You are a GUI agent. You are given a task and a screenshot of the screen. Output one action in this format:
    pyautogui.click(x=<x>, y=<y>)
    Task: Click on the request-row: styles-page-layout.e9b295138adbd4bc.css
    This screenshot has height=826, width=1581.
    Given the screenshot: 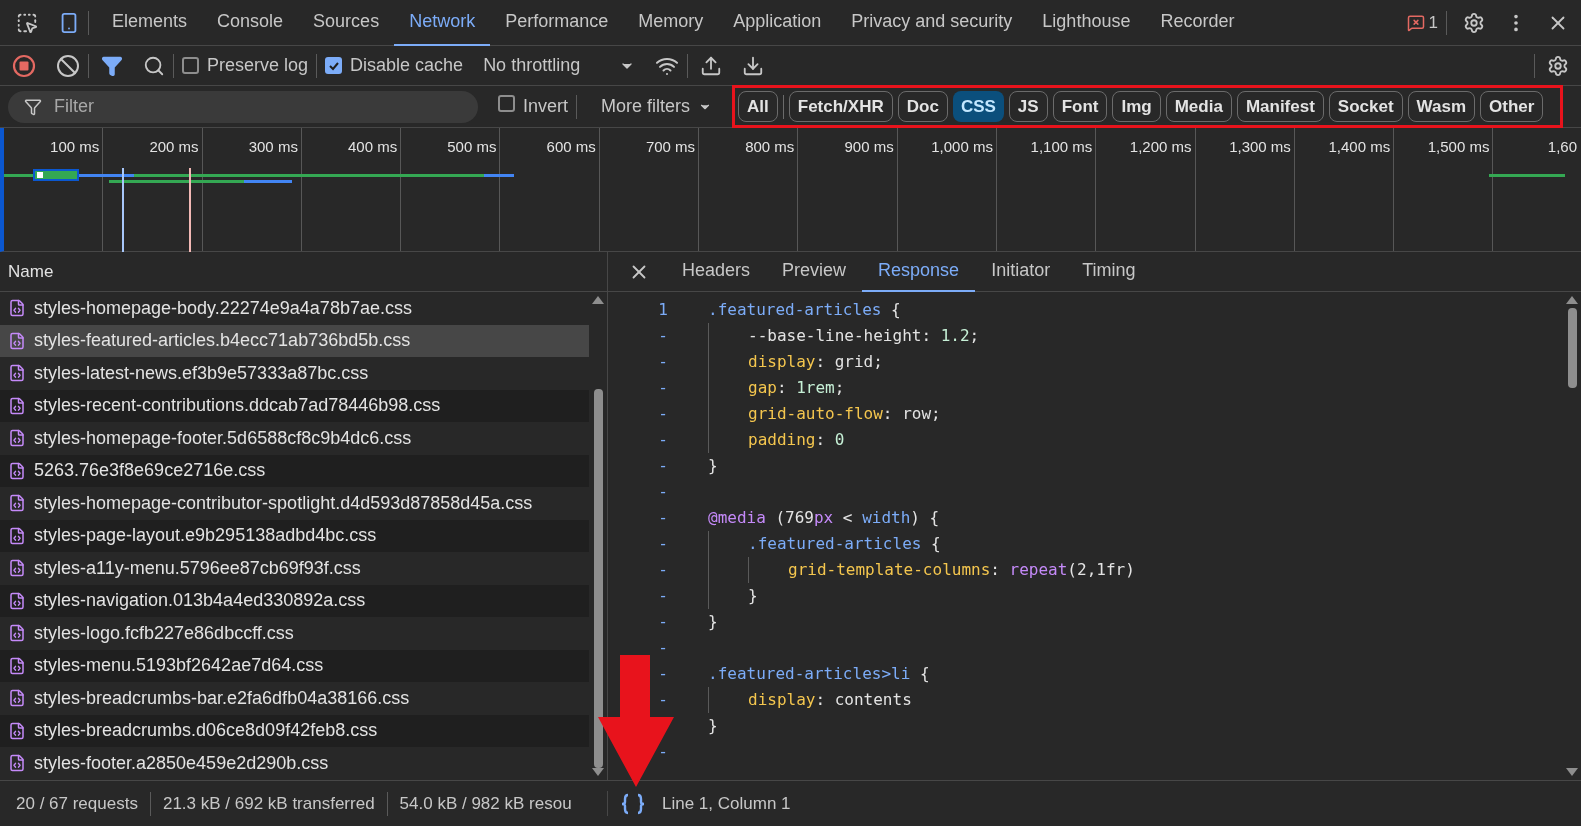 What is the action you would take?
    pyautogui.click(x=294, y=535)
    